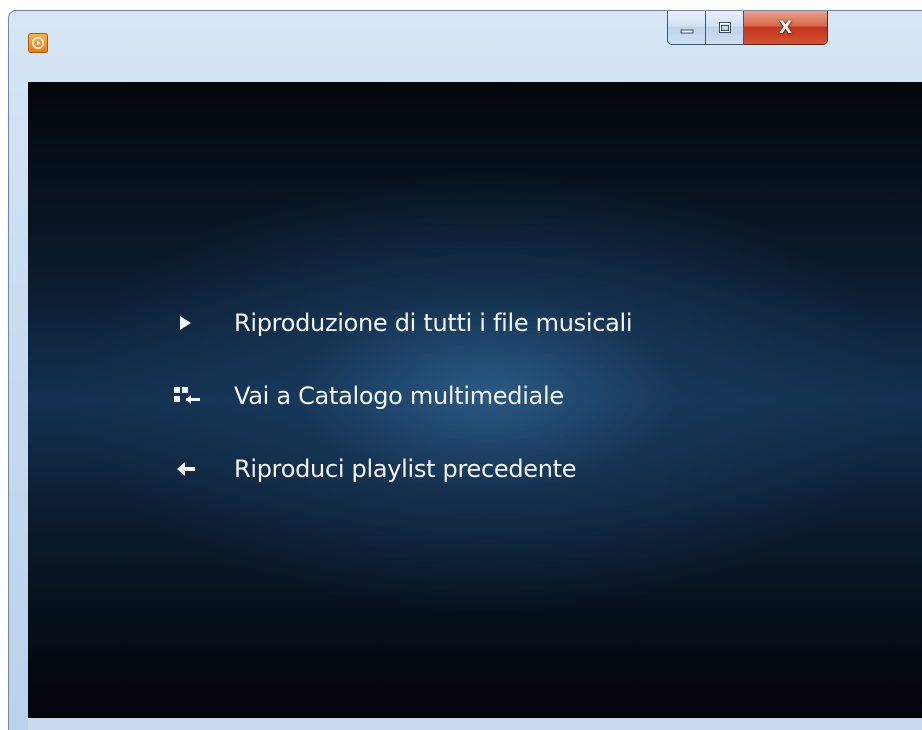 This screenshot has width=922, height=730. I want to click on back-arrow-icon, so click(191, 469).